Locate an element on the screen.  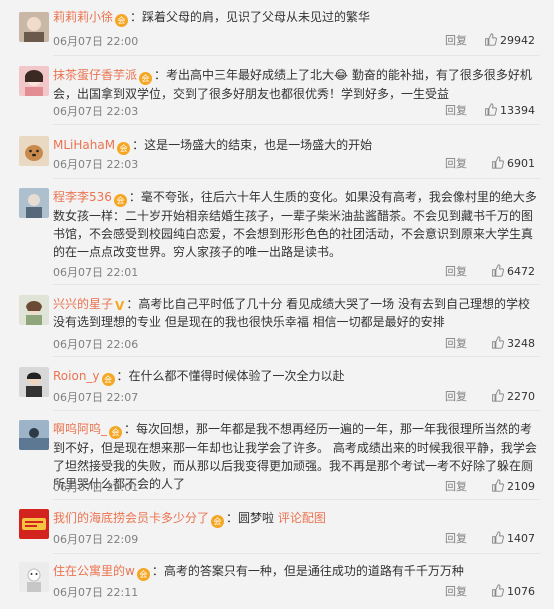
comment-text: 高考的答案只有一种，但是通往成功的道路有千千万万种 is located at coordinates (313, 571).